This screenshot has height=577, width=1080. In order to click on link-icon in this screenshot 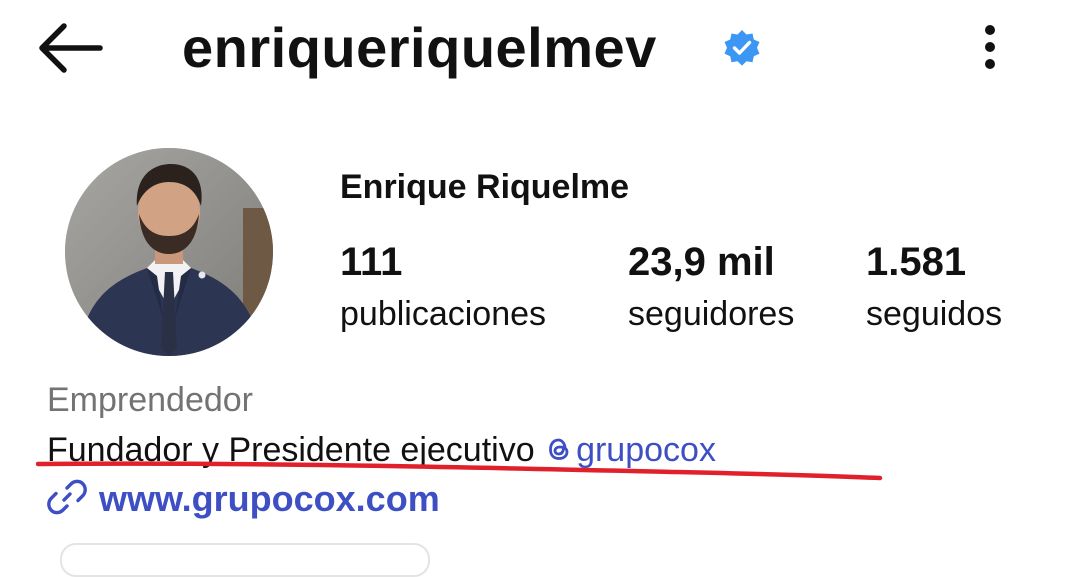, I will do `click(67, 497)`.